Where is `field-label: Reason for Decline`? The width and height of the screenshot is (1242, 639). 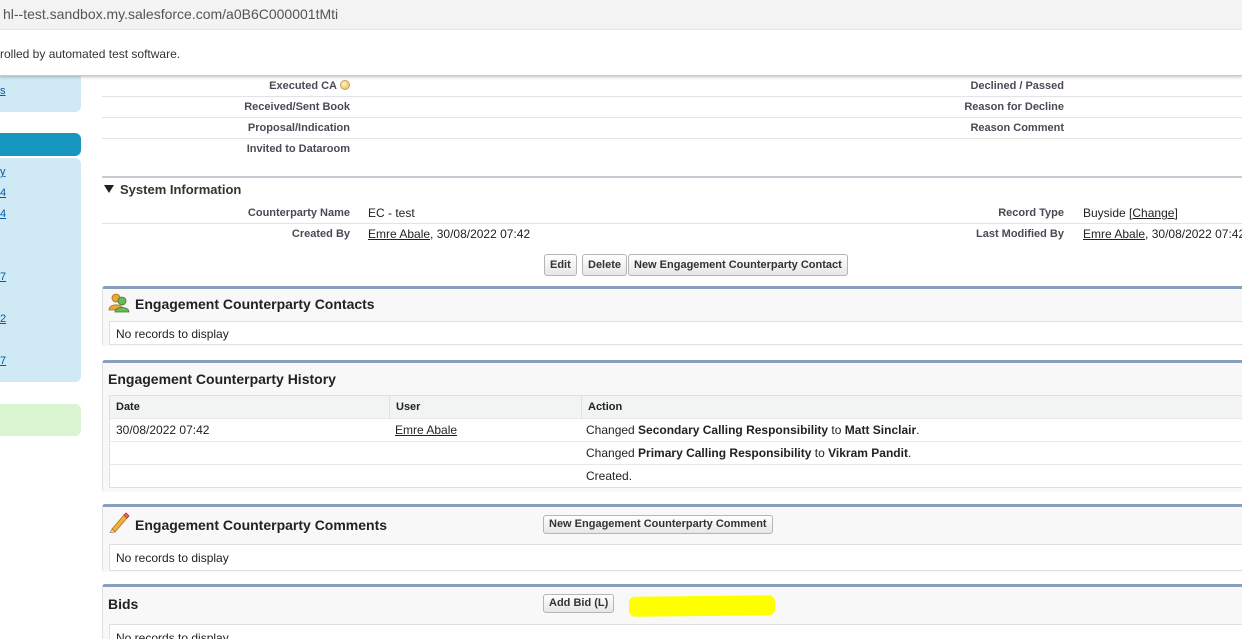 field-label: Reason for Decline is located at coordinates (1014, 107).